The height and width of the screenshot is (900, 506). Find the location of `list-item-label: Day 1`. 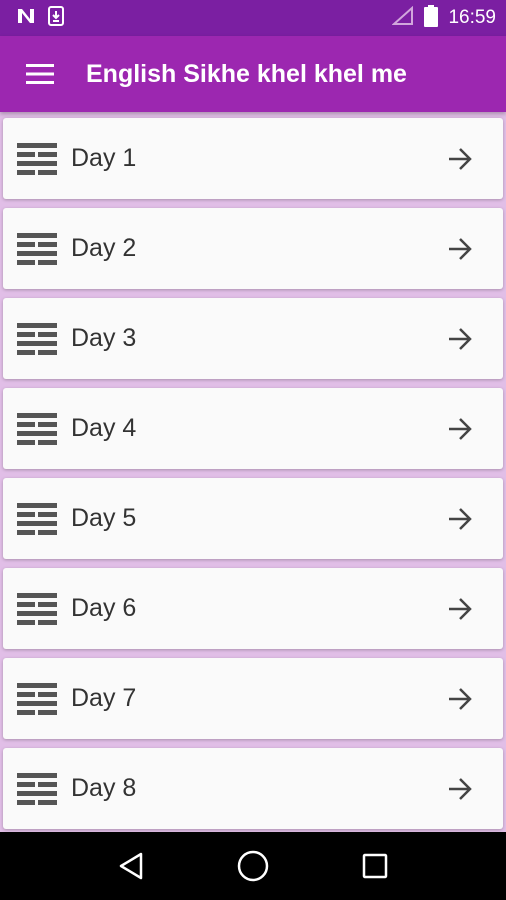

list-item-label: Day 1 is located at coordinates (104, 158).